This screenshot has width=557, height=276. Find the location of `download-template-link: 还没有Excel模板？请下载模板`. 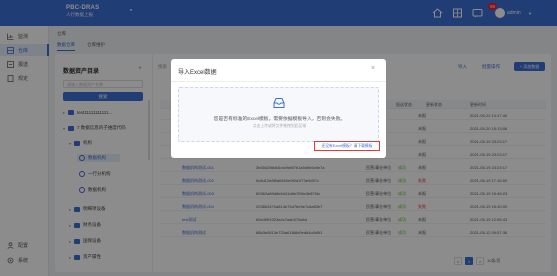

download-template-link: 还没有Excel模板？请下载模板 is located at coordinates (347, 146).